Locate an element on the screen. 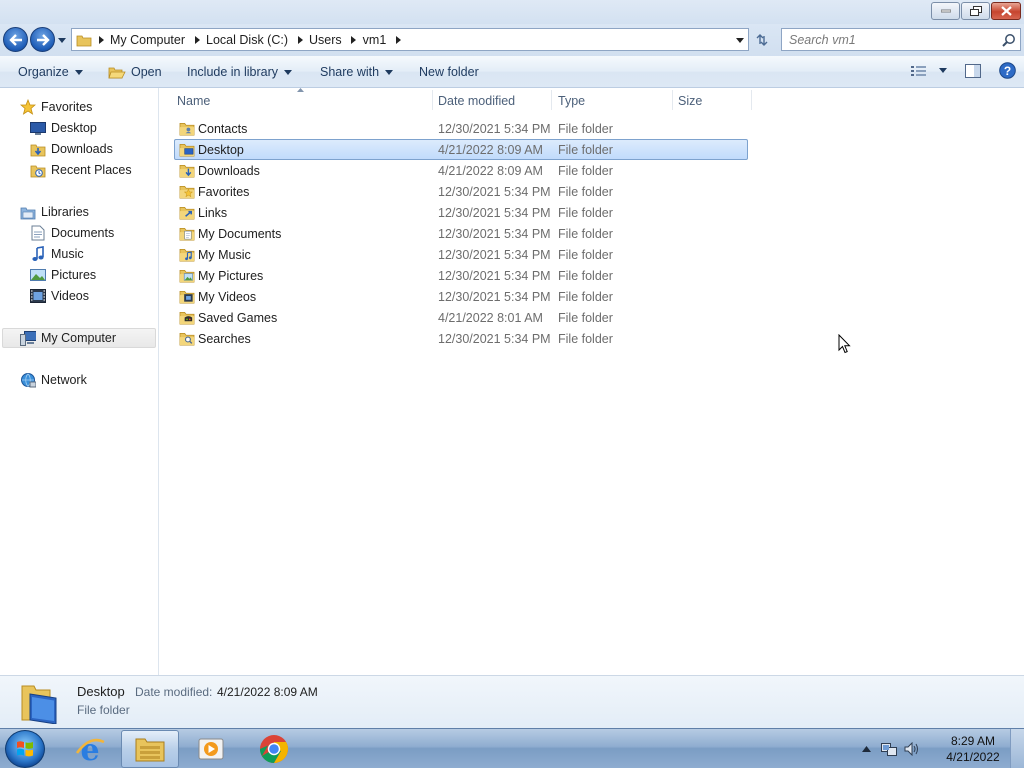 Image resolution: width=1024 pixels, height=768 pixels. volume-tray-icon is located at coordinates (912, 748).